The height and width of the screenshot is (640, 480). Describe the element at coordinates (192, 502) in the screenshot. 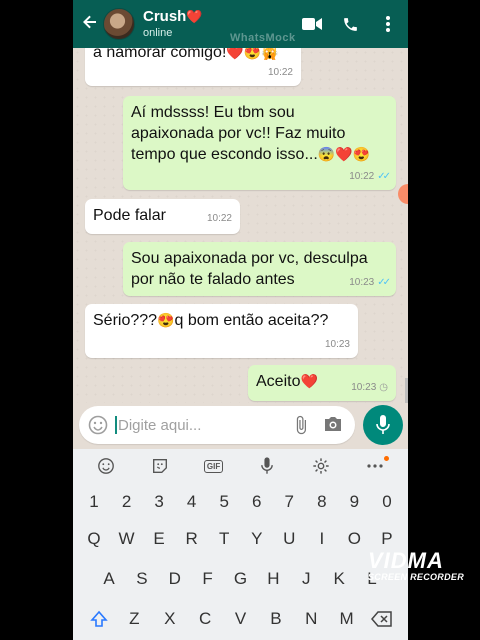

I see `key-4: 4` at that location.